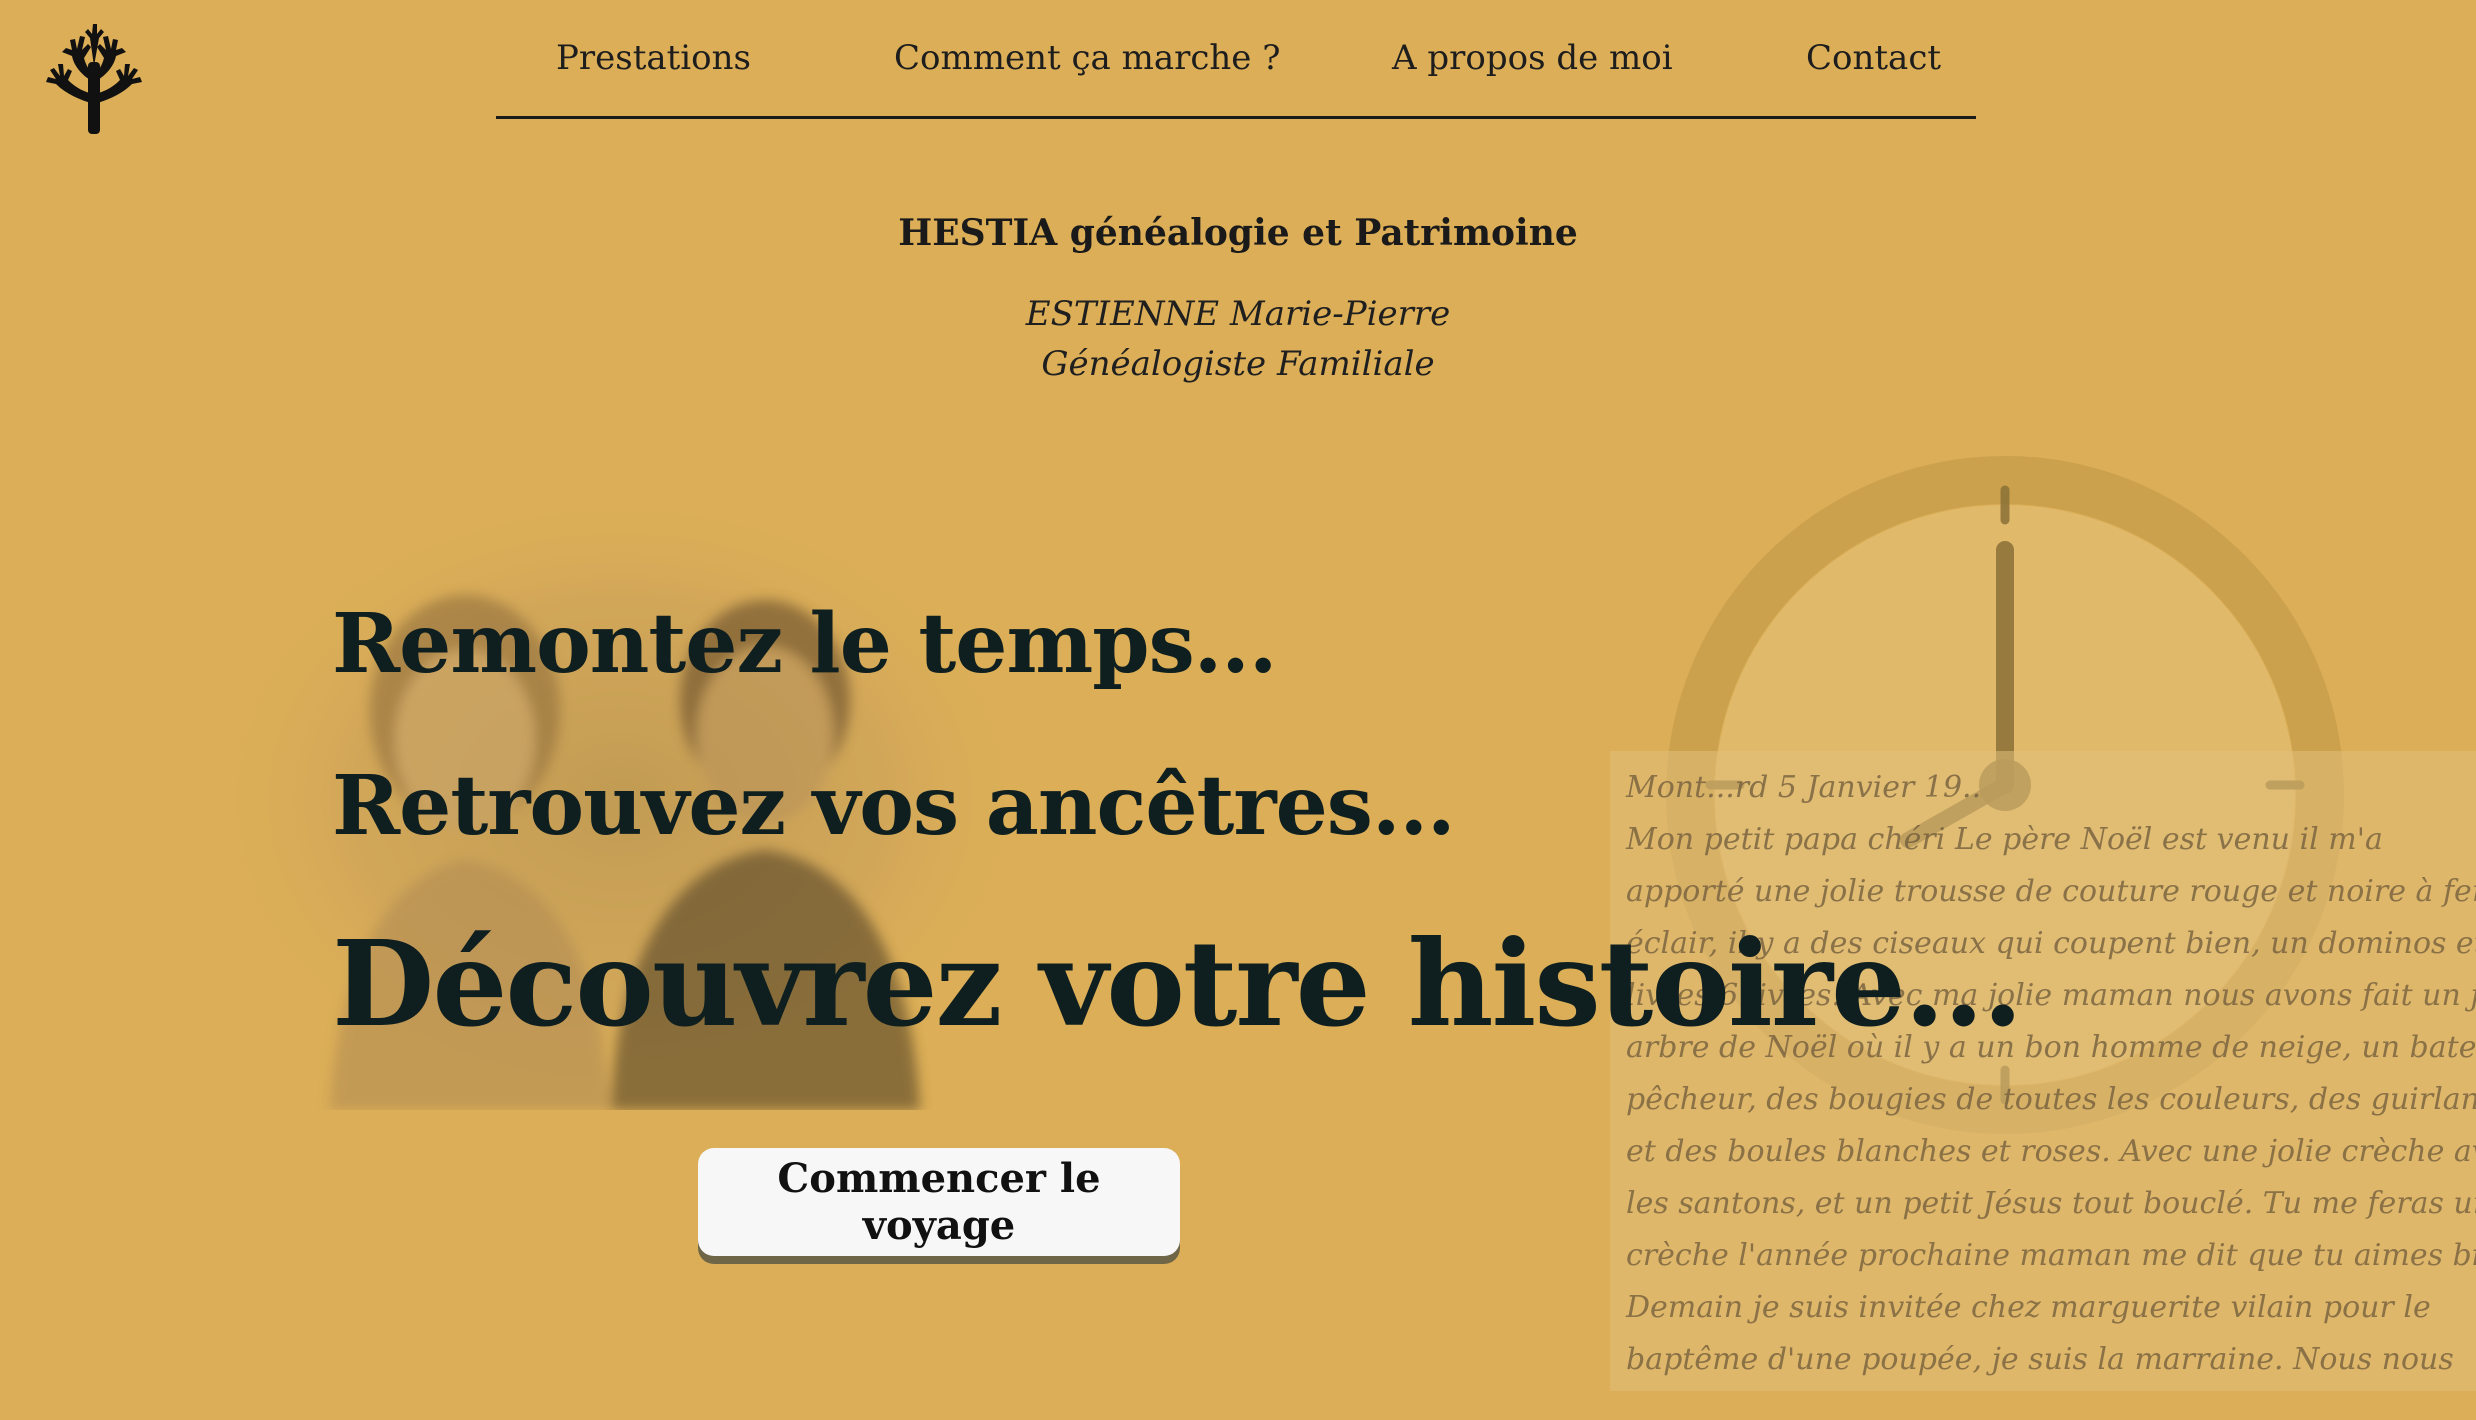  What do you see at coordinates (653, 58) in the screenshot?
I see `nav-link-prestations: Prestations` at bounding box center [653, 58].